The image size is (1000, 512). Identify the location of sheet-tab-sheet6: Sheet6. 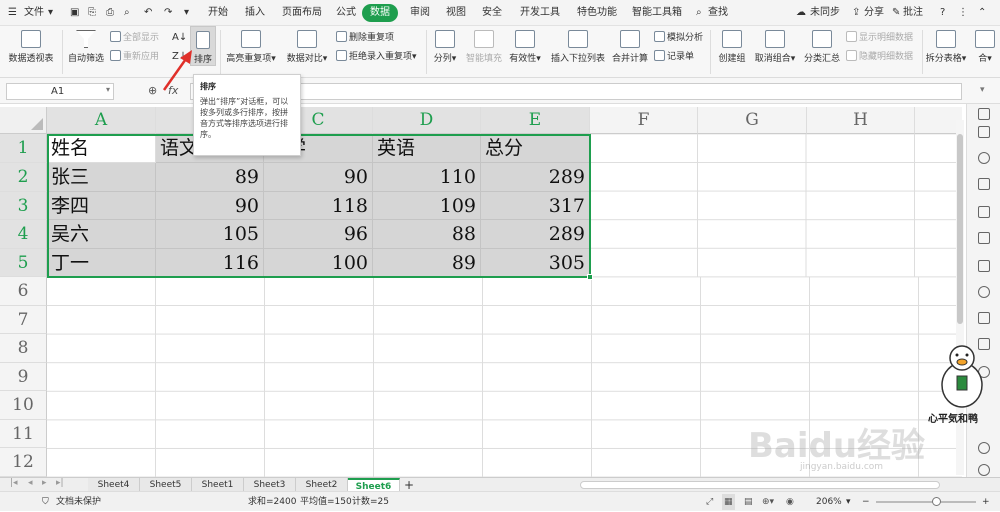
(374, 485).